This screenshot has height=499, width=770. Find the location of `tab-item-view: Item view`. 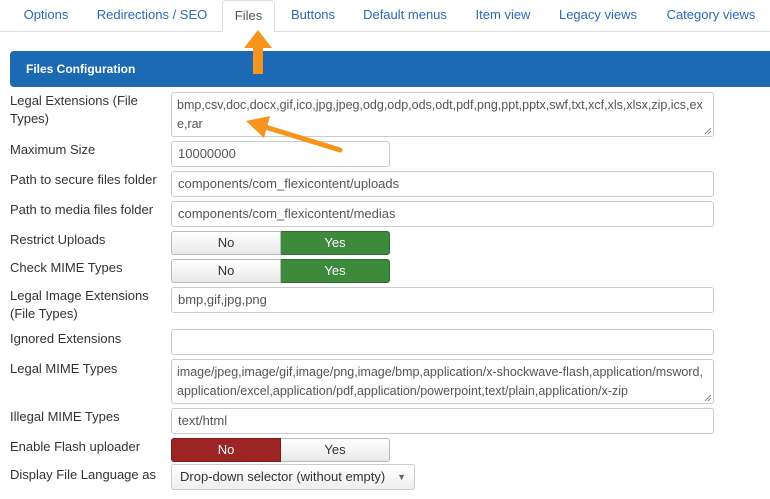

tab-item-view: Item view is located at coordinates (503, 15).